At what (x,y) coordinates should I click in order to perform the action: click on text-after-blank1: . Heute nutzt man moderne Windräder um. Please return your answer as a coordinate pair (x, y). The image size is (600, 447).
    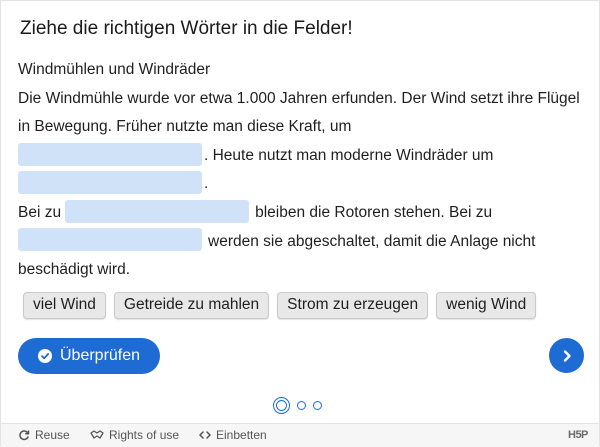
    Looking at the image, I should click on (349, 155).